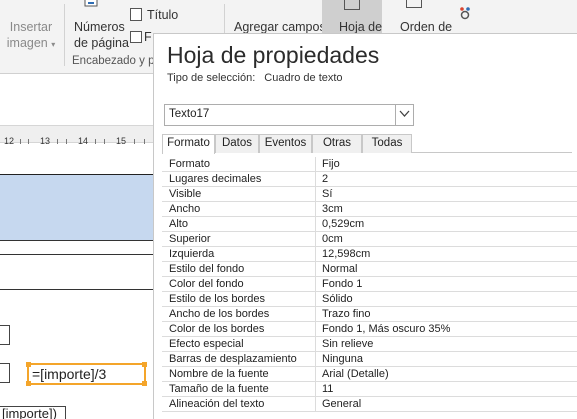 This screenshot has width=577, height=419. What do you see at coordinates (189, 114) in the screenshot?
I see `object-select-value: Texto17` at bounding box center [189, 114].